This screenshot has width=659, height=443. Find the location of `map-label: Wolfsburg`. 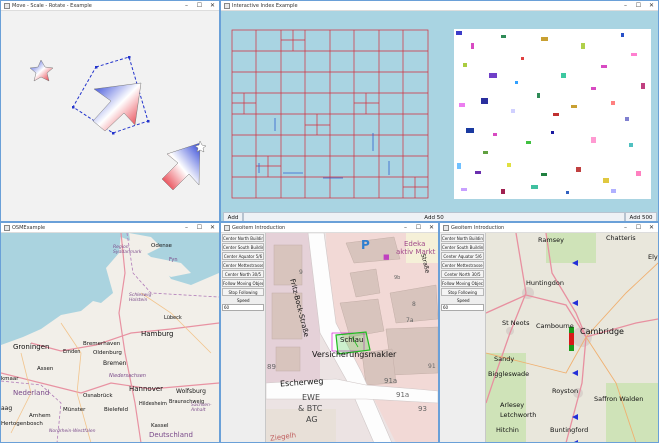

map-label: Wolfsburg is located at coordinates (191, 391).